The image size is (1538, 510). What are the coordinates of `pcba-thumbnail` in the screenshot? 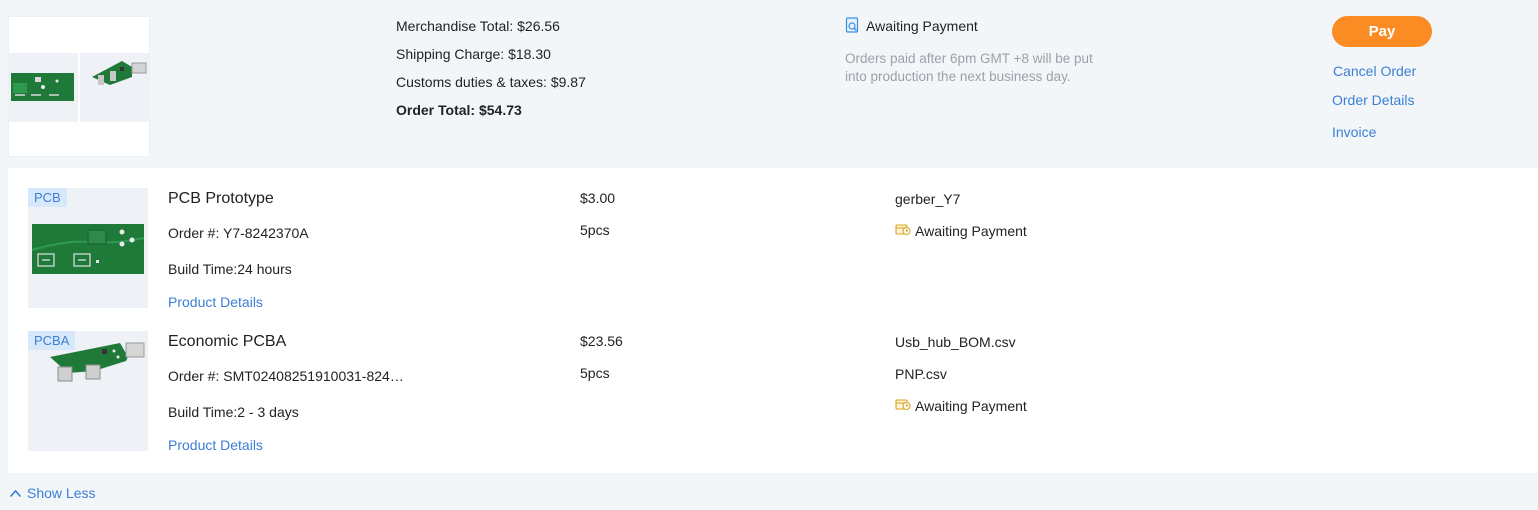 It's located at (114, 87).